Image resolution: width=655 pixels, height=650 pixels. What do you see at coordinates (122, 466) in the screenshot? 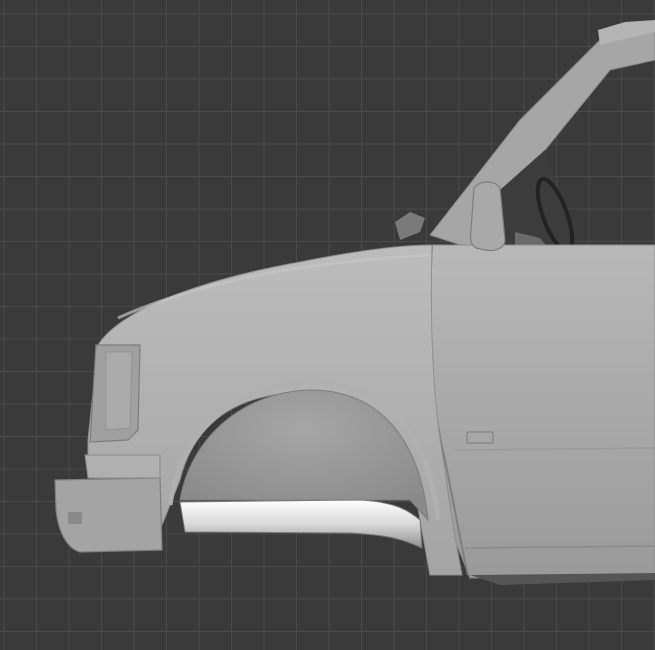
I see `bumper-top` at bounding box center [122, 466].